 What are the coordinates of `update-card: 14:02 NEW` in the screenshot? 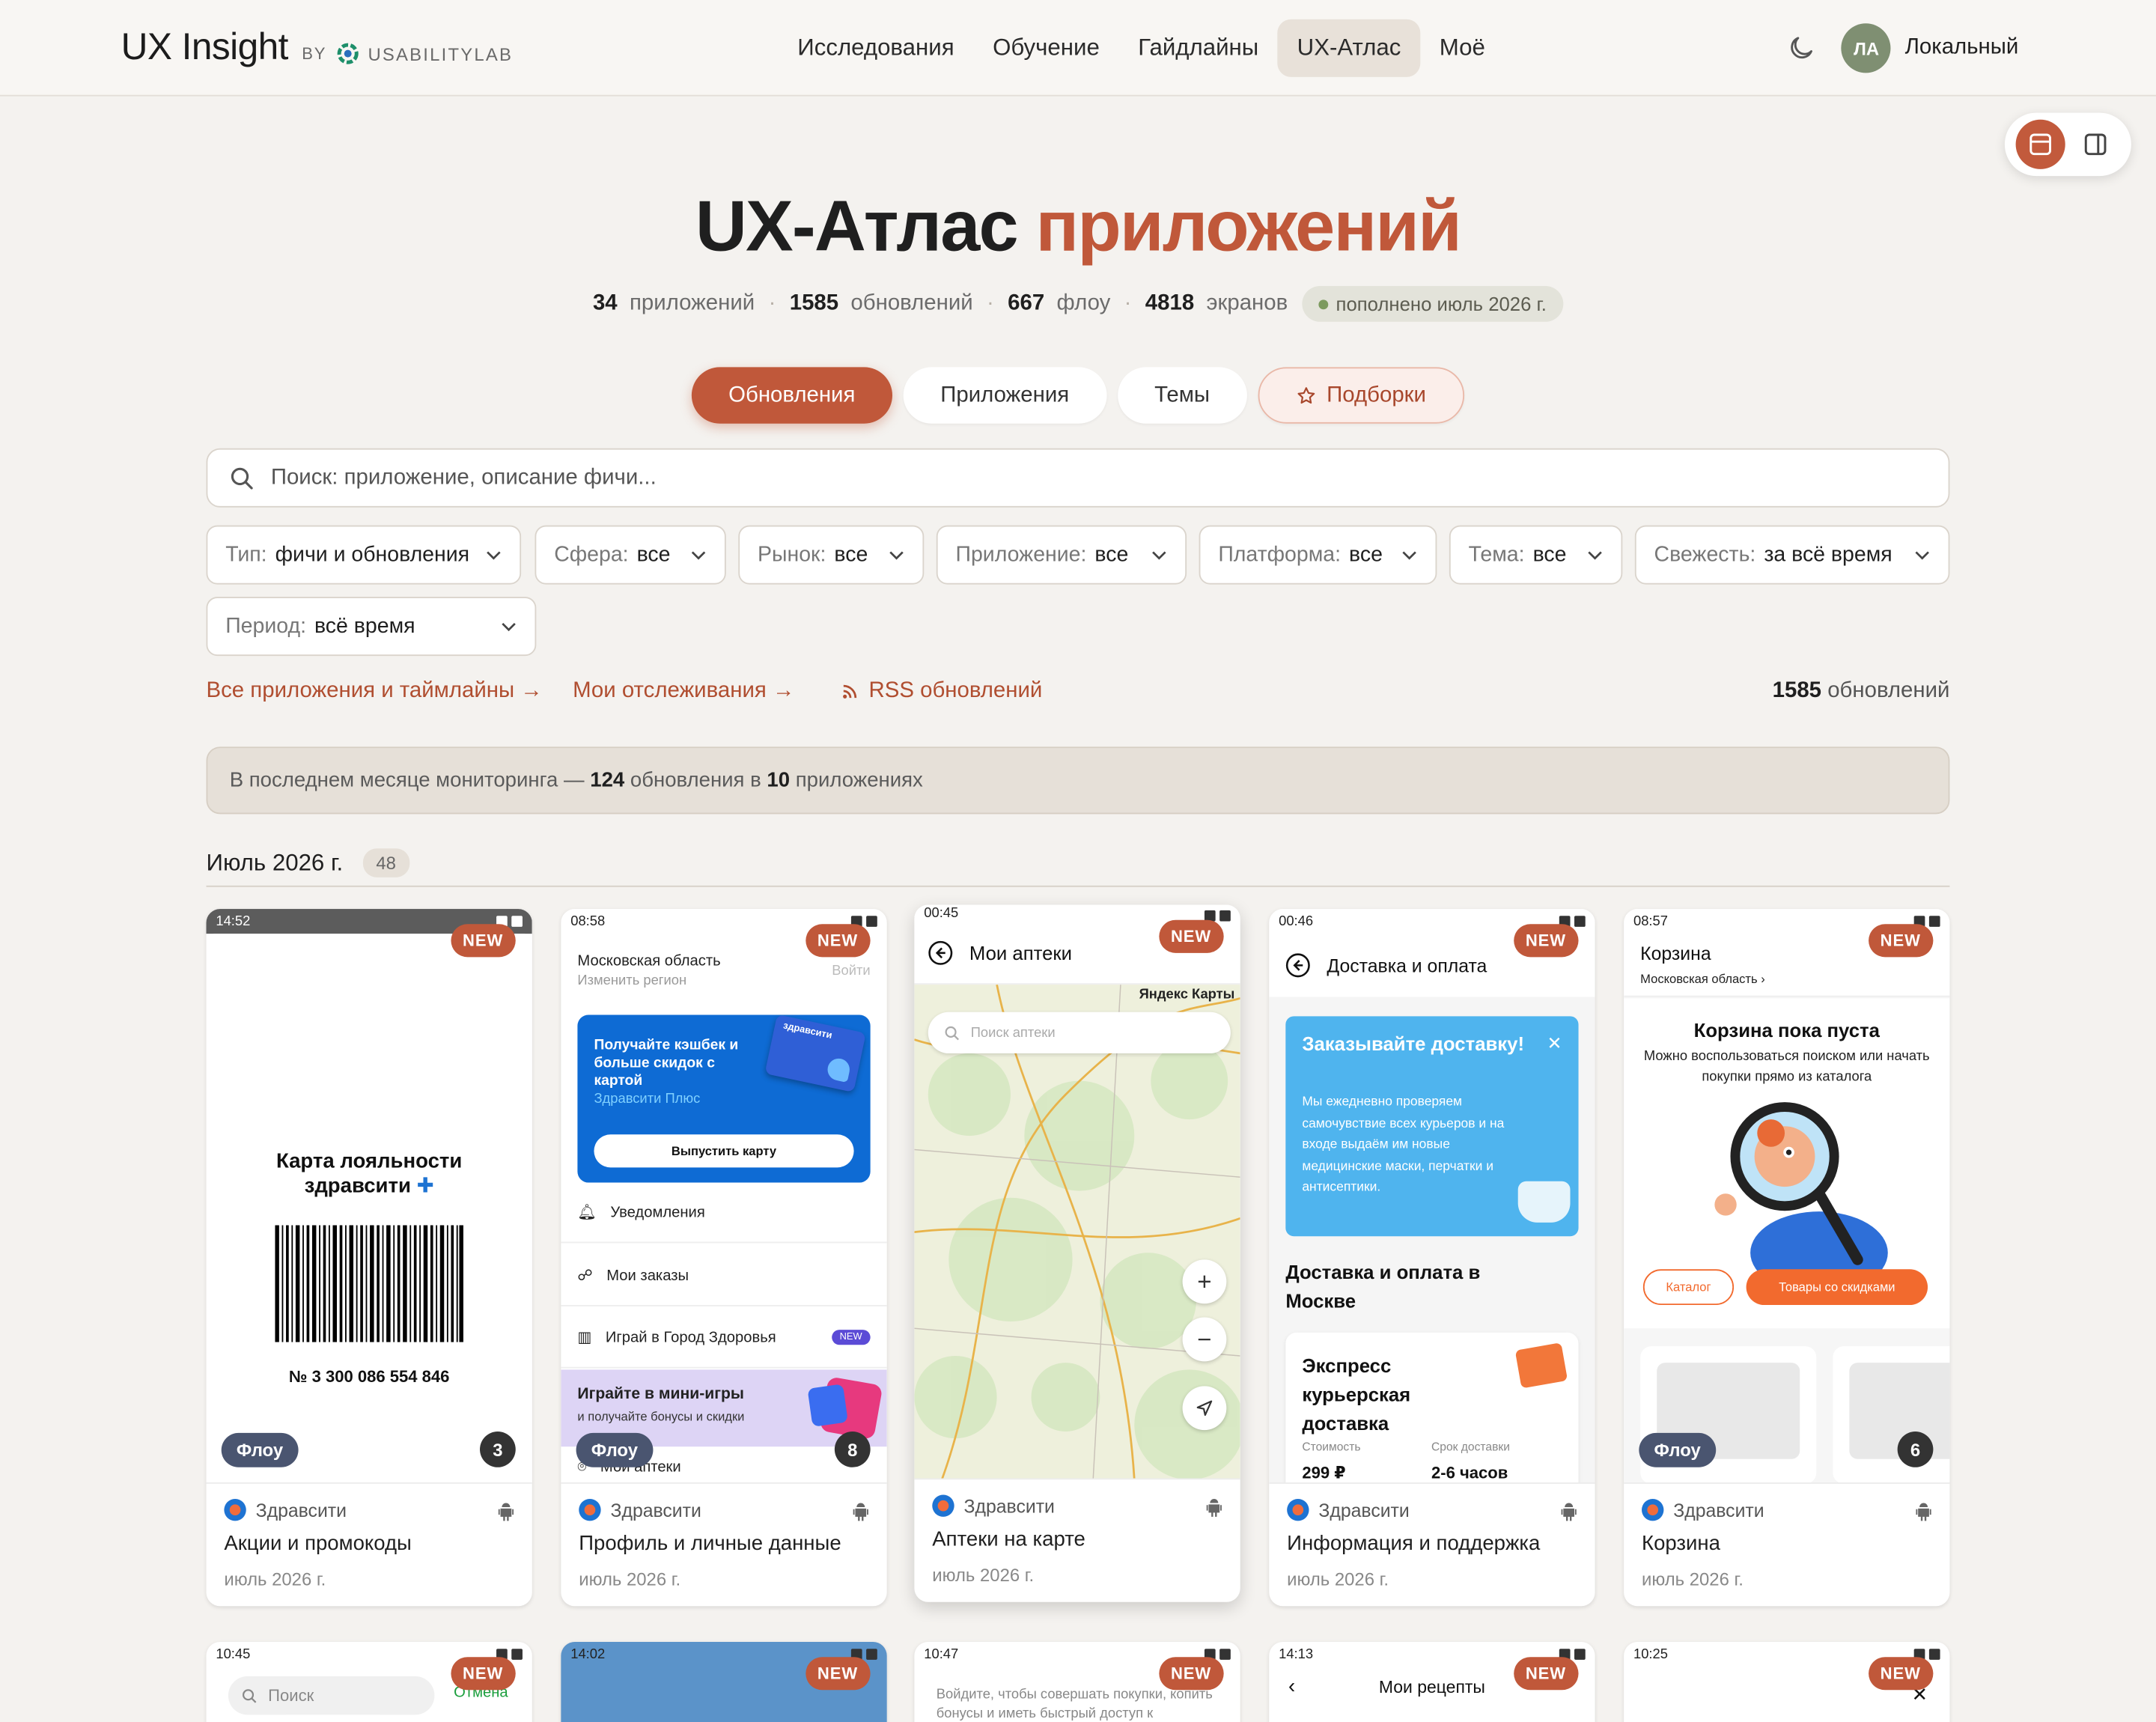 It's located at (724, 1682).